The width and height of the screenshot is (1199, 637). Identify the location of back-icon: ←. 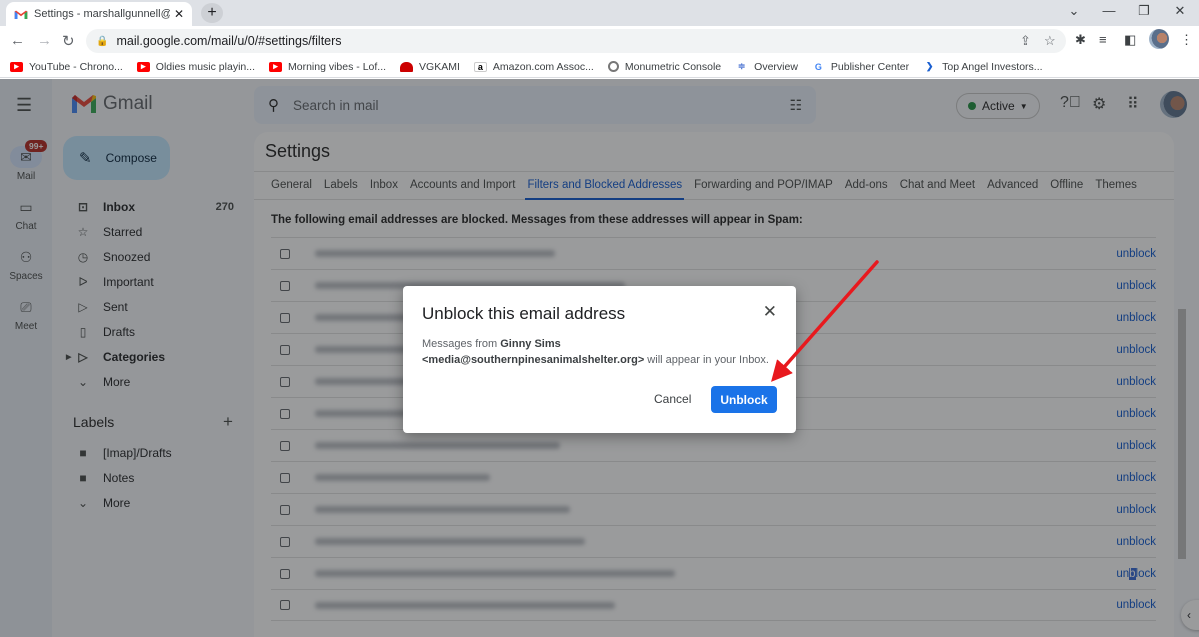
(17, 40).